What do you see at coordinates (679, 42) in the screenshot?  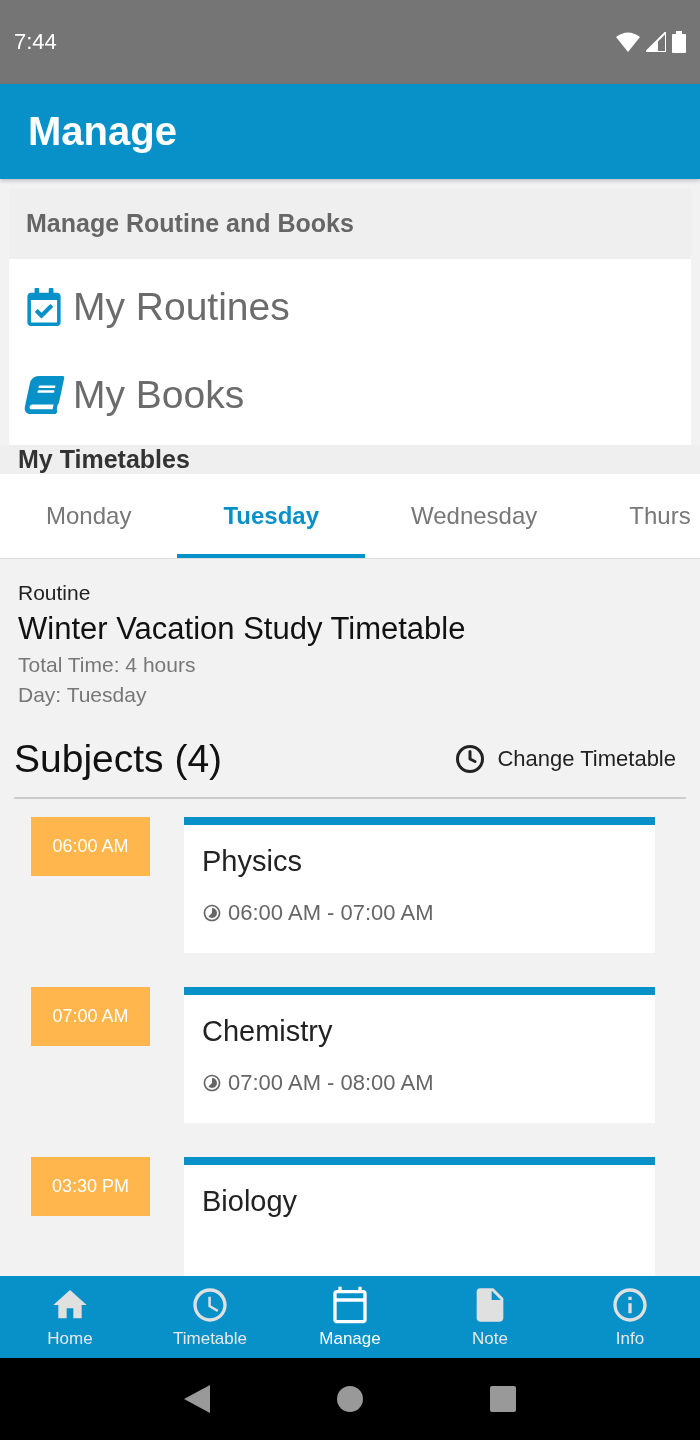 I see `battery-icon` at bounding box center [679, 42].